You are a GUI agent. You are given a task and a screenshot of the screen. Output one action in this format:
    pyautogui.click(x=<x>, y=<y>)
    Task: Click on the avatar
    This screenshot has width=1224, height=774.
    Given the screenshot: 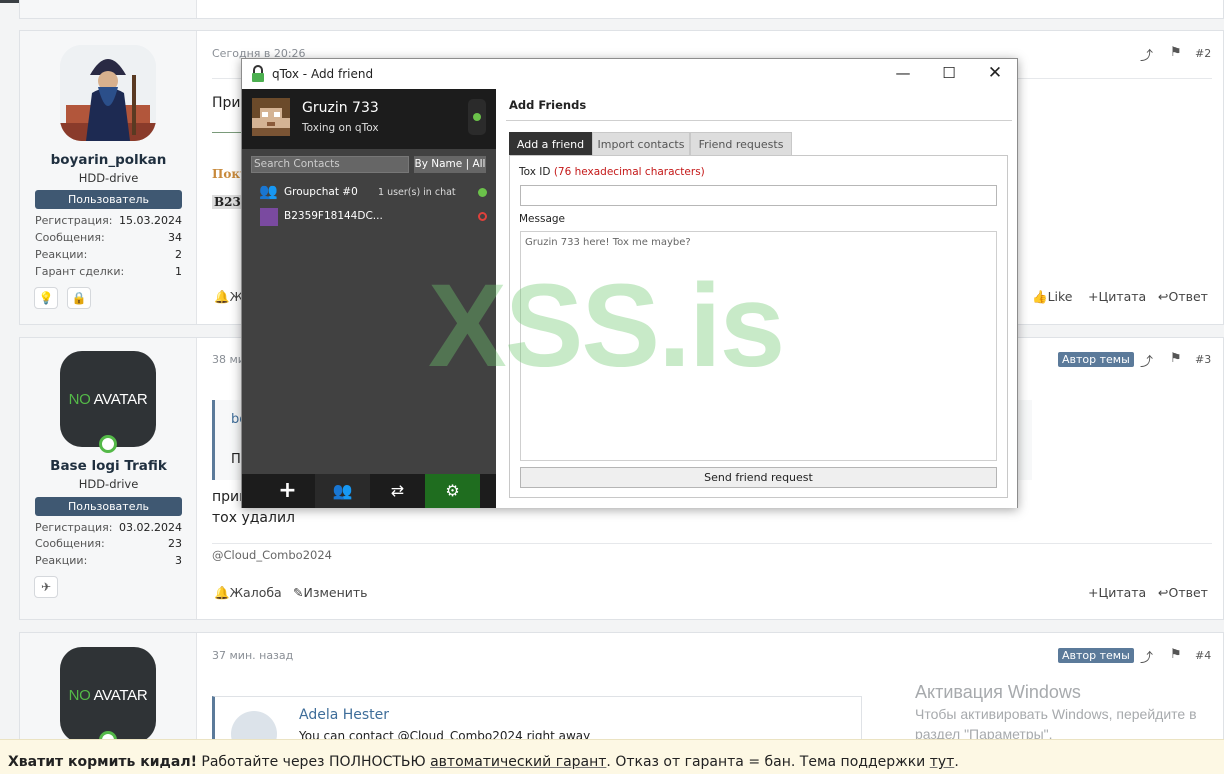 What is the action you would take?
    pyautogui.click(x=108, y=93)
    